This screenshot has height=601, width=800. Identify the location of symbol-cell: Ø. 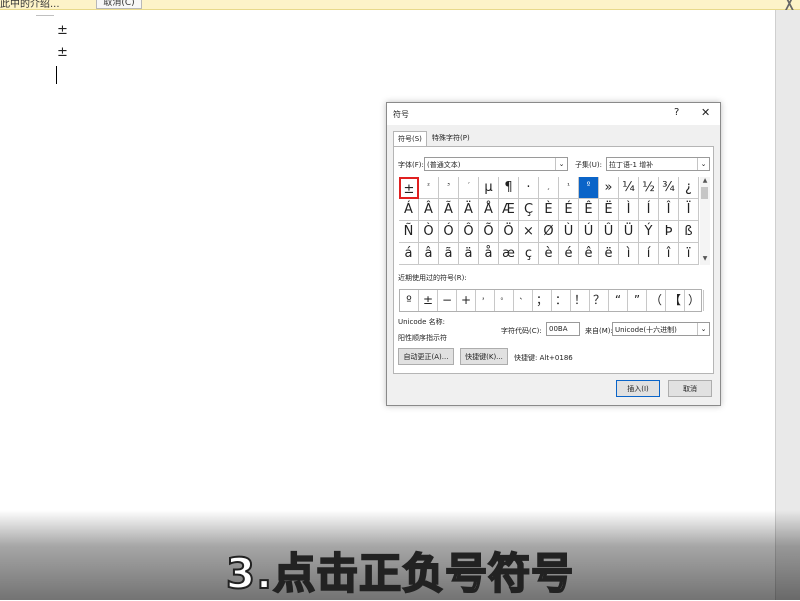
(549, 232).